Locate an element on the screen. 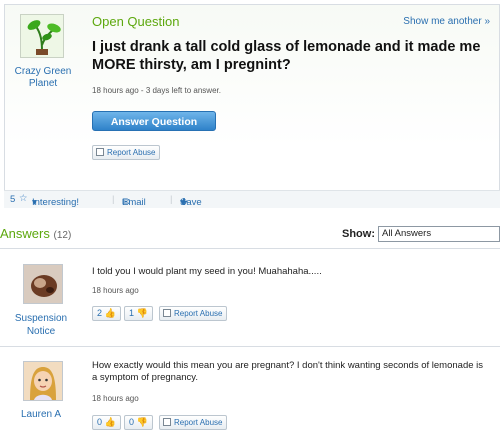  section-divider is located at coordinates (250, 248).